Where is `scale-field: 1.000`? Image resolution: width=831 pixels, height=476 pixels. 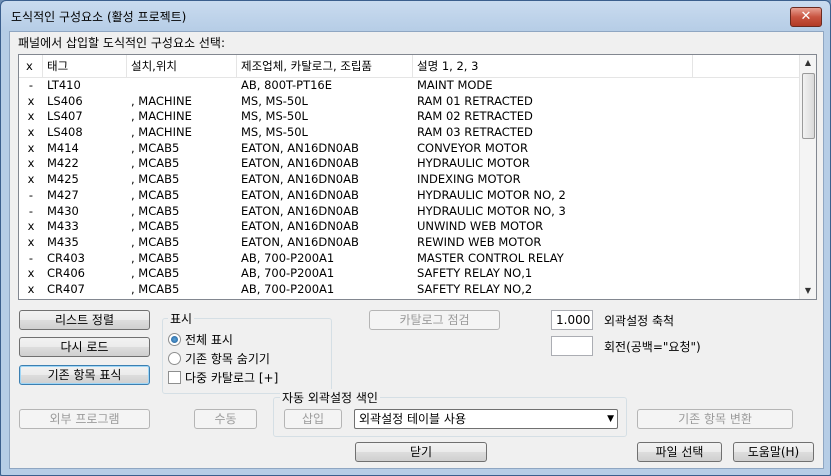 scale-field: 1.000 is located at coordinates (572, 320).